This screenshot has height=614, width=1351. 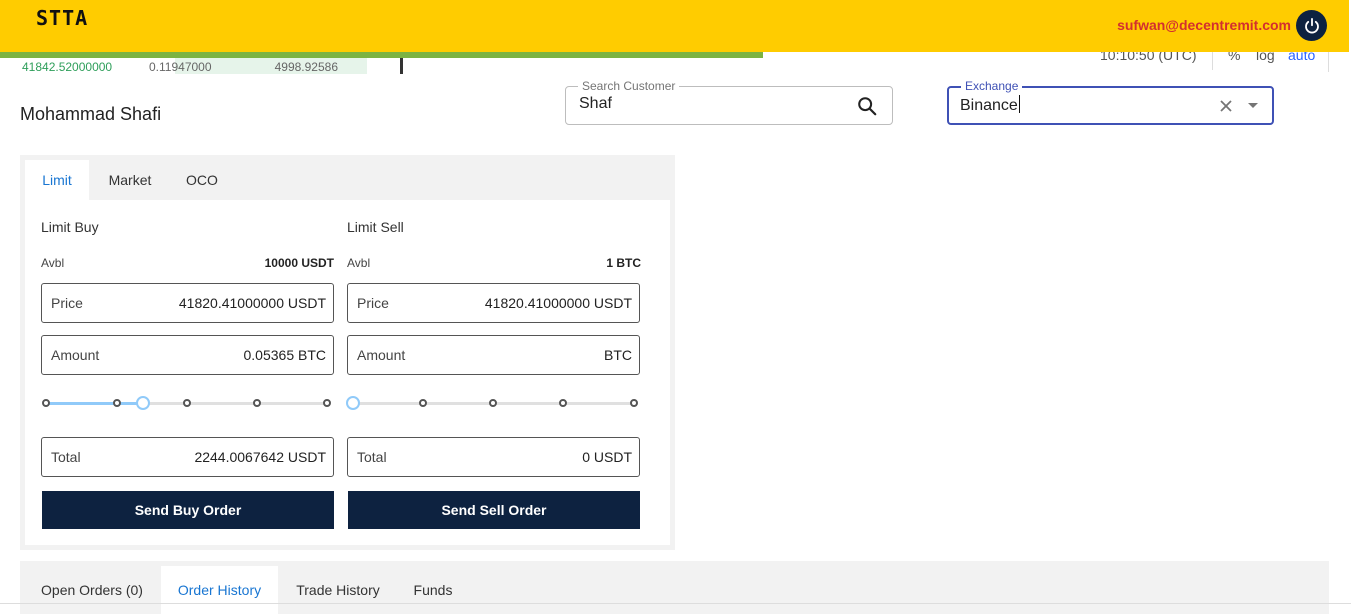 I want to click on sell-amount-field: Amount BTC, so click(x=493, y=355).